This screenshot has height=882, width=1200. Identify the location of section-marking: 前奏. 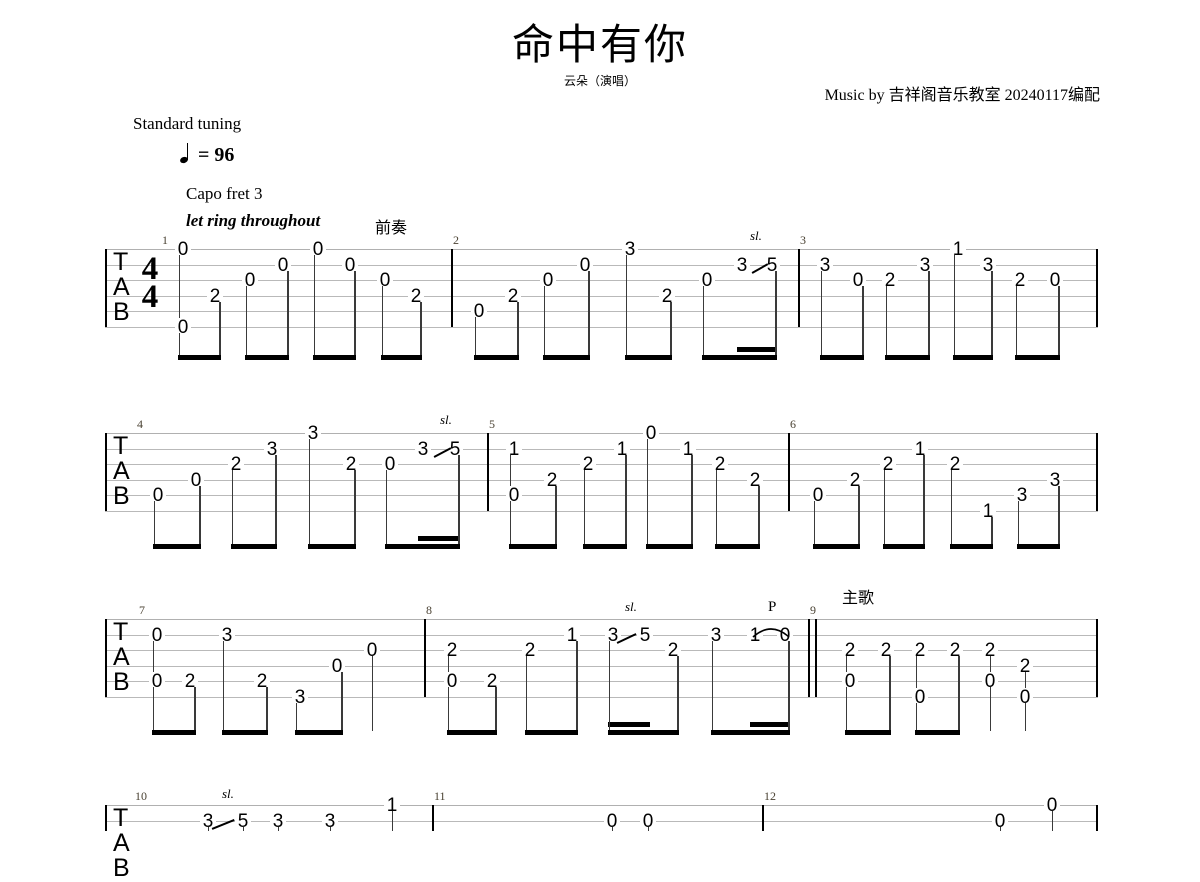
(391, 228).